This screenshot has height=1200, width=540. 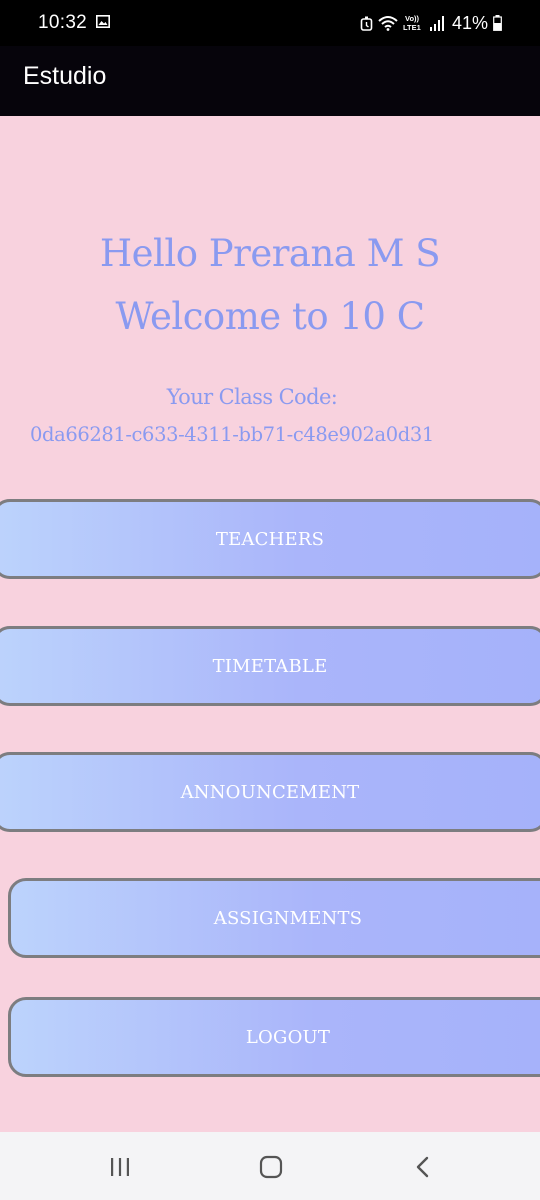 I want to click on class-code-label: Your Class Code:, so click(x=252, y=397).